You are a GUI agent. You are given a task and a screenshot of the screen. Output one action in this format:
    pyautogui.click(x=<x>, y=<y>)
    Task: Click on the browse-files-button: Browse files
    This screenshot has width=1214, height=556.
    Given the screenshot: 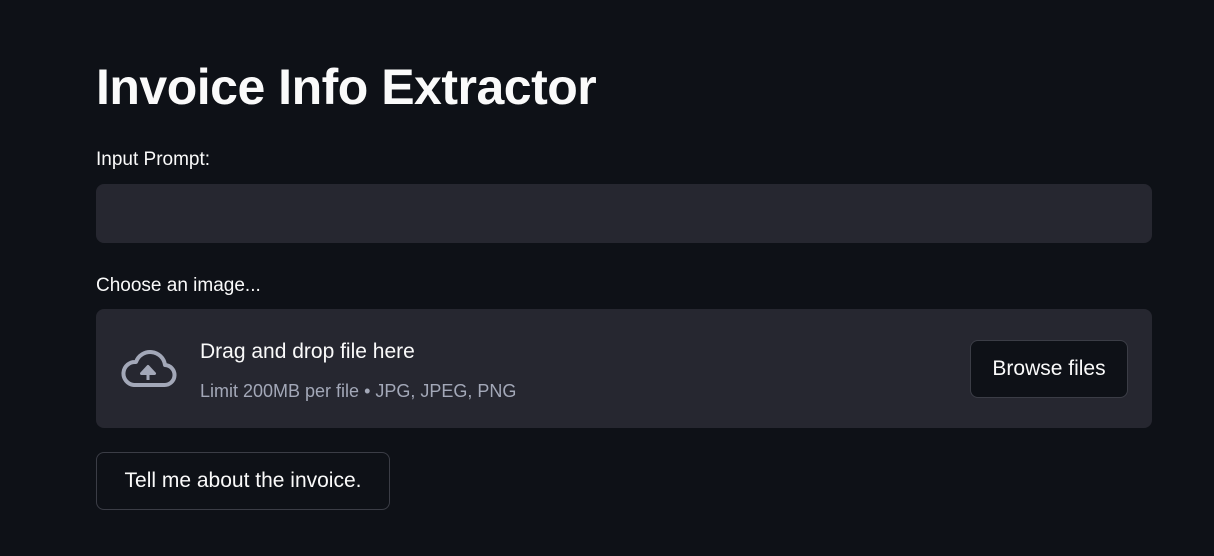 What is the action you would take?
    pyautogui.click(x=1049, y=369)
    